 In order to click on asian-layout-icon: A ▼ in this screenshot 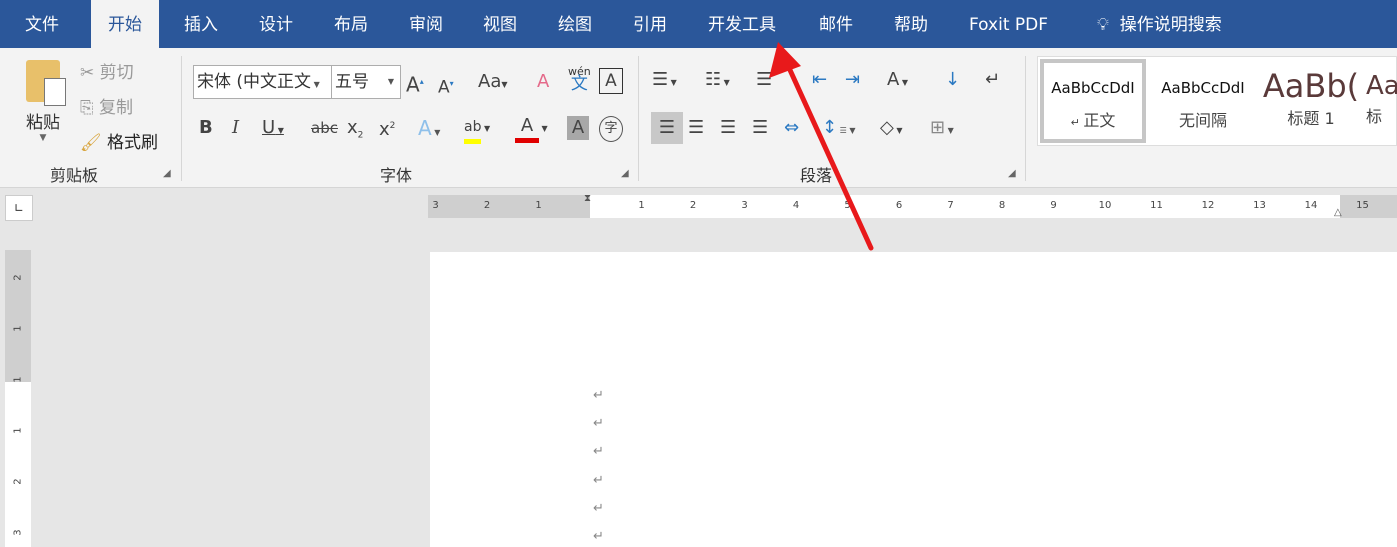, I will do `click(897, 81)`.